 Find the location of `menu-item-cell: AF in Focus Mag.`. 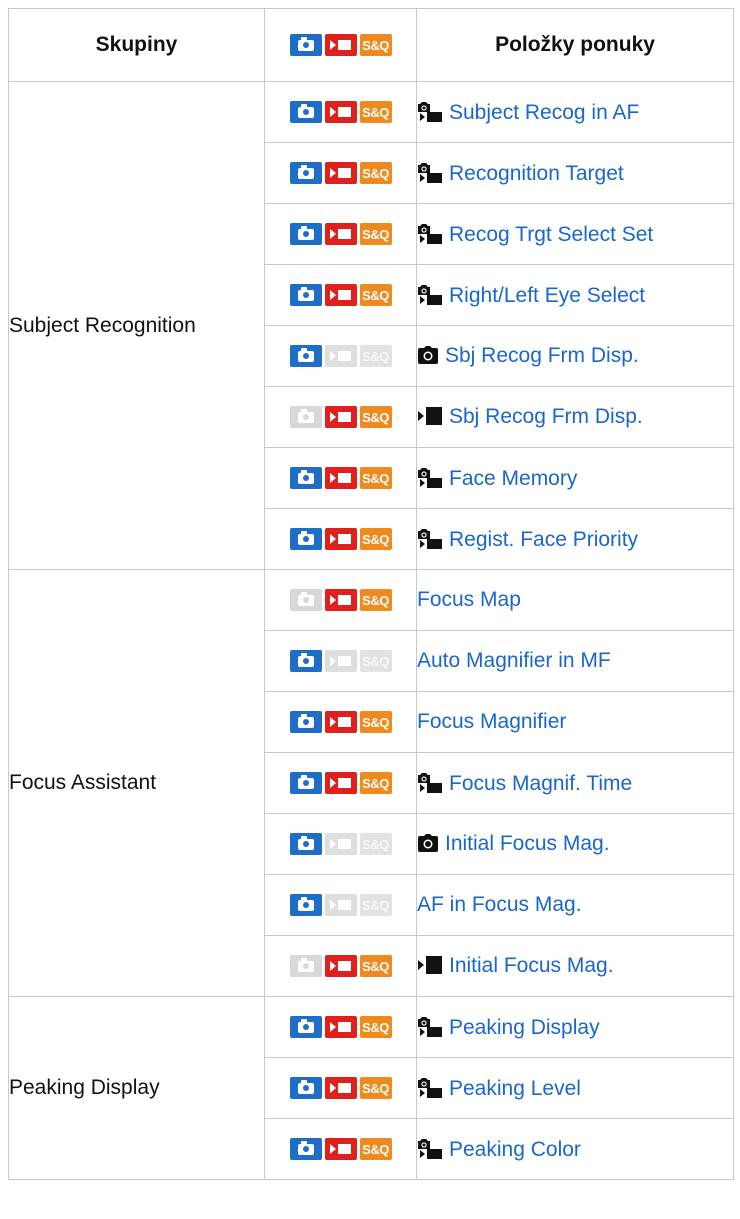

menu-item-cell: AF in Focus Mag. is located at coordinates (575, 905).